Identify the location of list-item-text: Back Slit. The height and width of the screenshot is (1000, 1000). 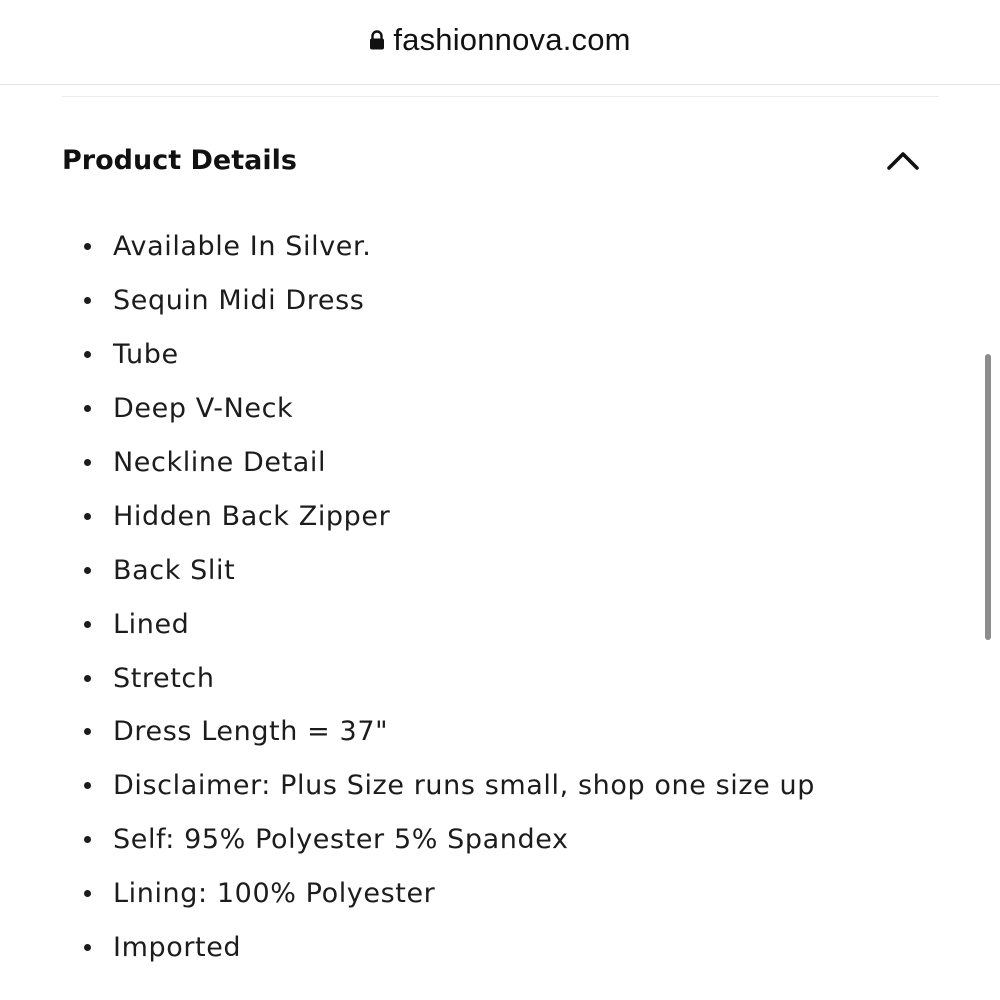
(174, 570).